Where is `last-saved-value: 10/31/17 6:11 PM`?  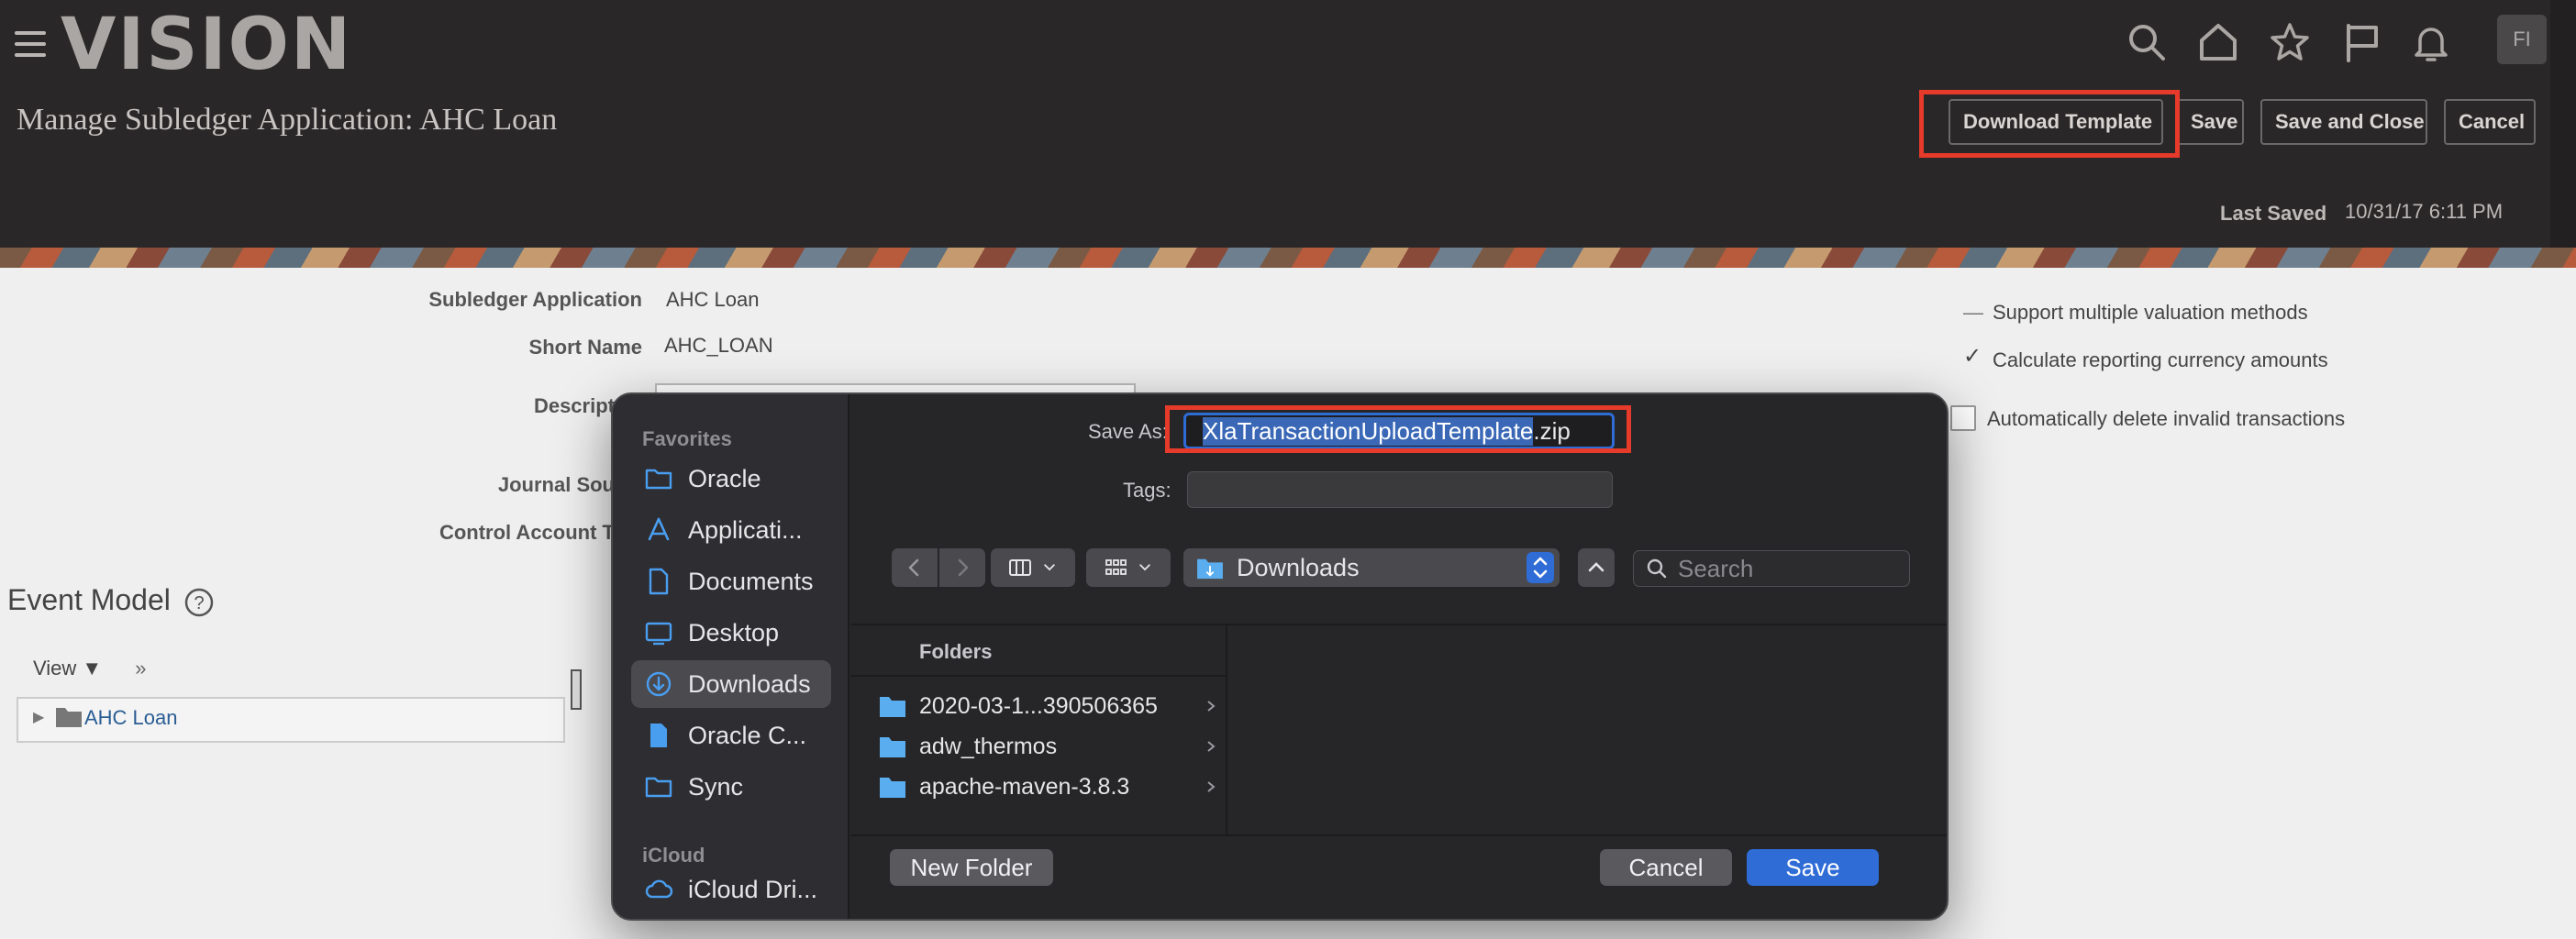 last-saved-value: 10/31/17 6:11 PM is located at coordinates (2424, 211).